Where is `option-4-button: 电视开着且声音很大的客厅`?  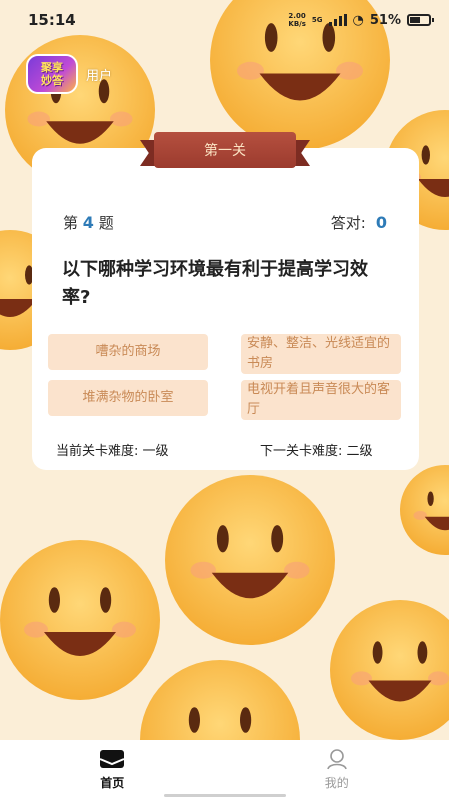 option-4-button: 电视开着且声音很大的客厅 is located at coordinates (321, 400).